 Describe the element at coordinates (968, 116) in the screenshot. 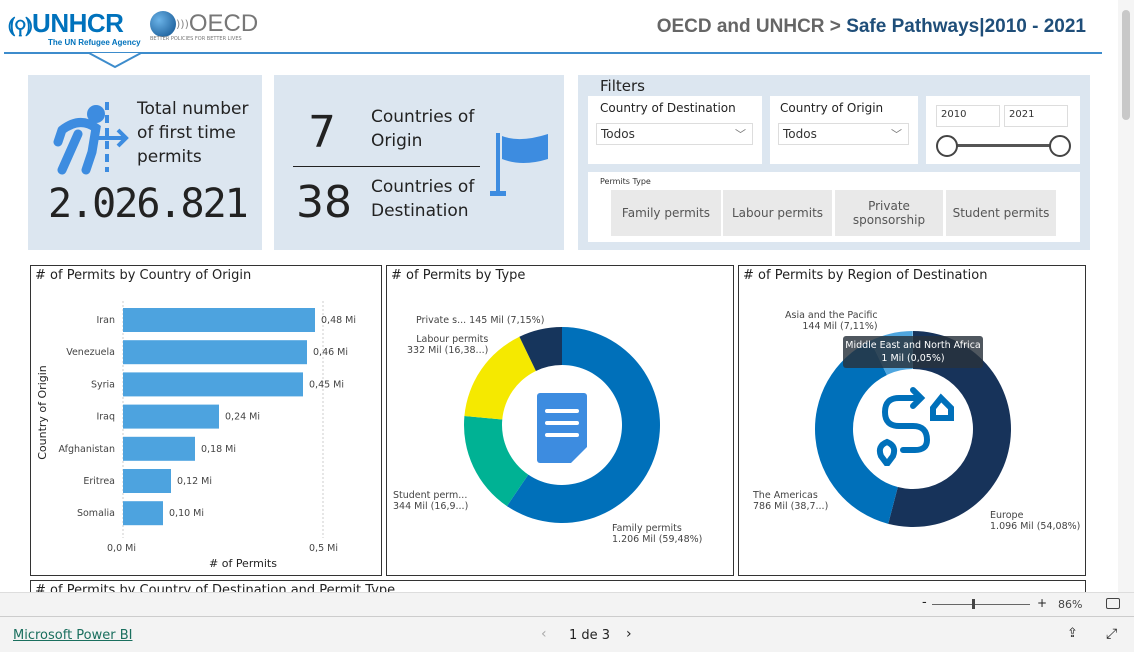

I see `year-from-input: 2010` at that location.